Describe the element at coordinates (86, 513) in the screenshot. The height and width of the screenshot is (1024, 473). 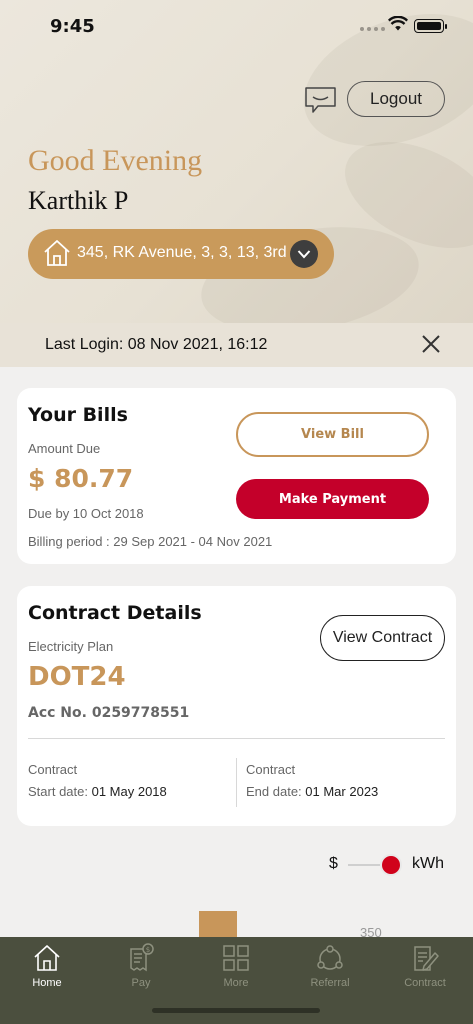
I see `due-date-text: Due by 10 Oct 2018` at that location.